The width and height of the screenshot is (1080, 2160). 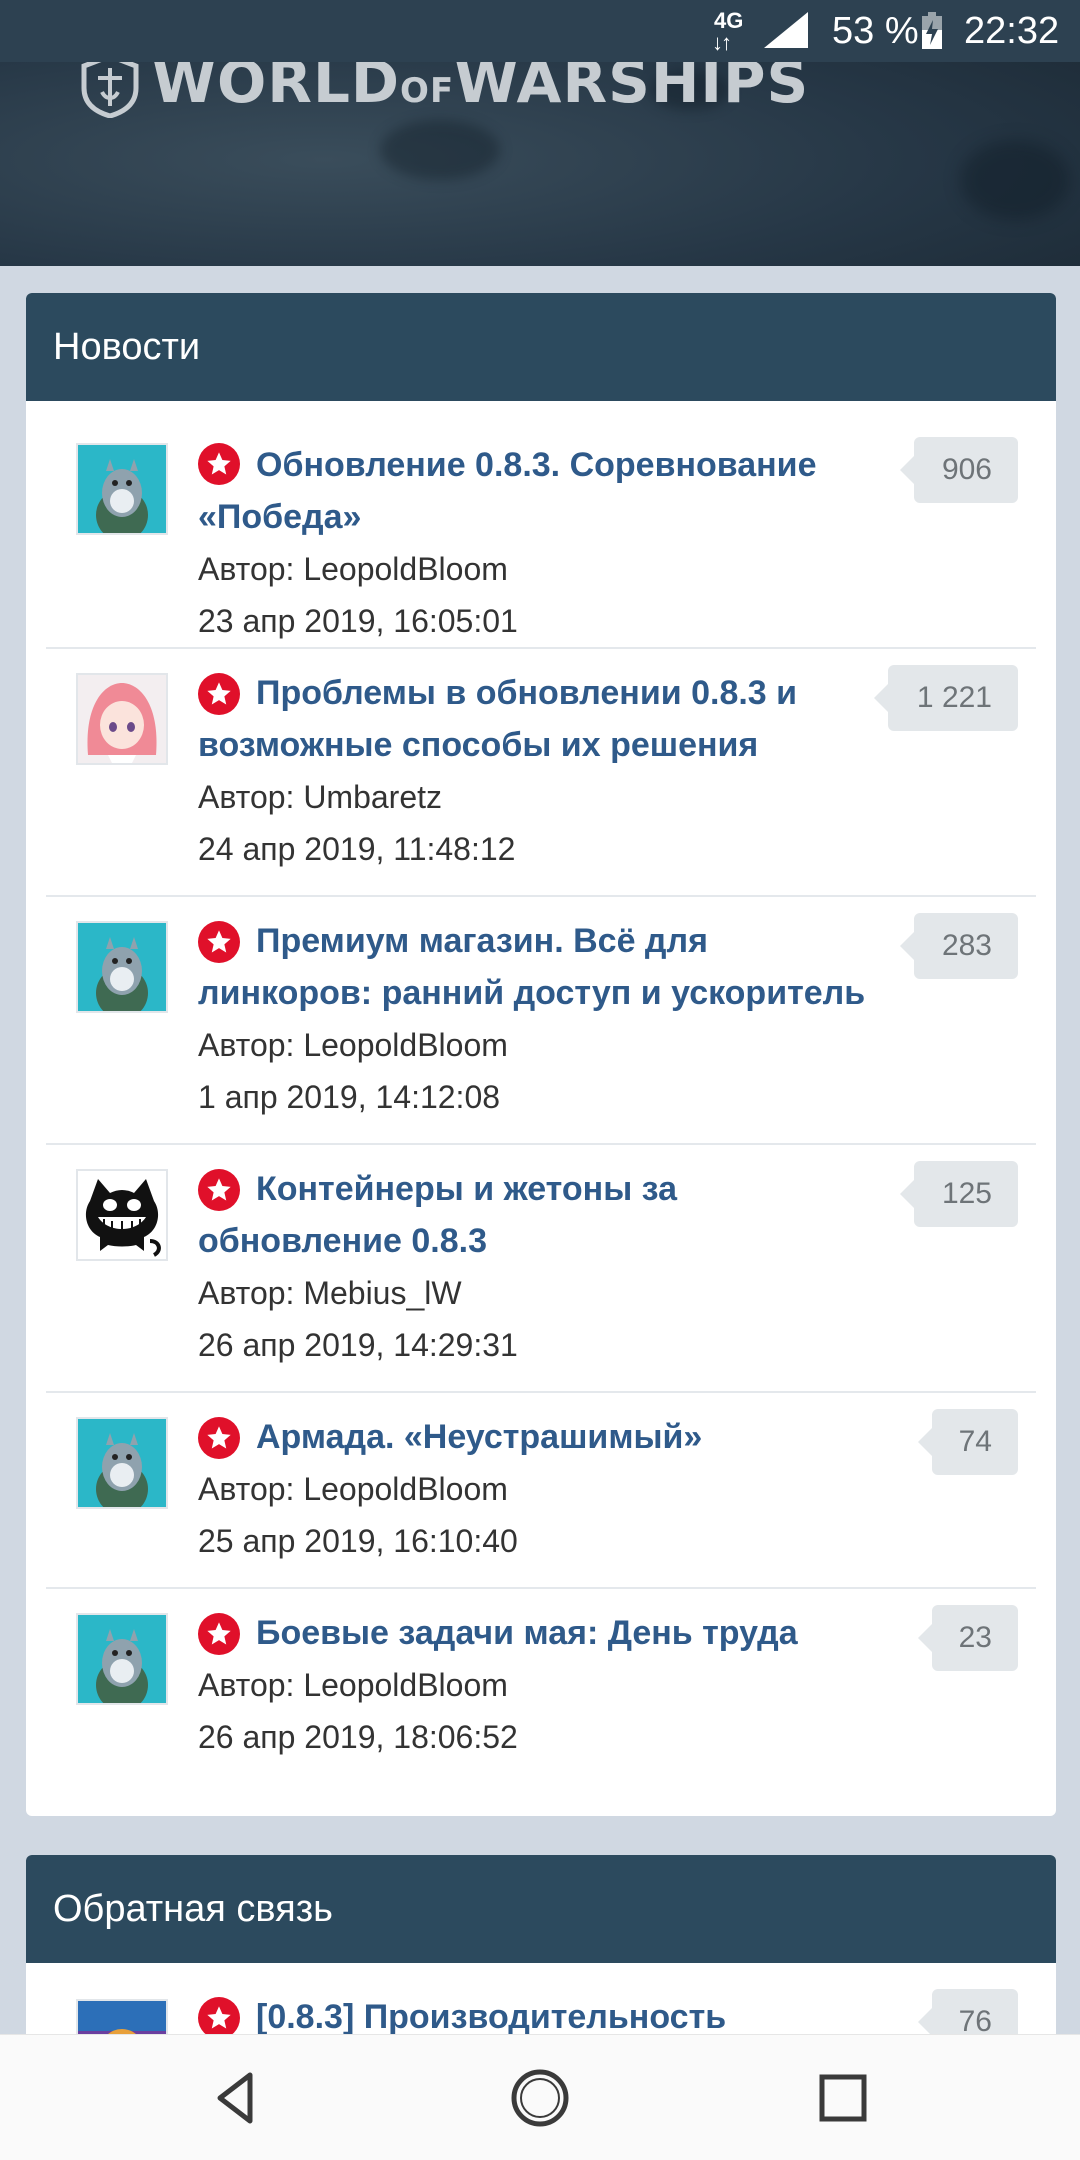 What do you see at coordinates (543, 1633) in the screenshot?
I see `topic-title-link: Боевые задачи мая: День труда` at bounding box center [543, 1633].